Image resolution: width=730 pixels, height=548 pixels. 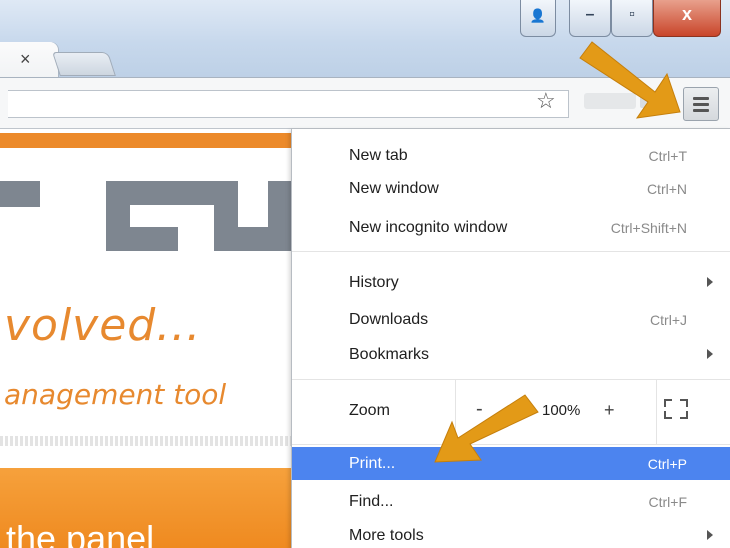 I want to click on arrow-to-print-icon, so click(x=486, y=428).